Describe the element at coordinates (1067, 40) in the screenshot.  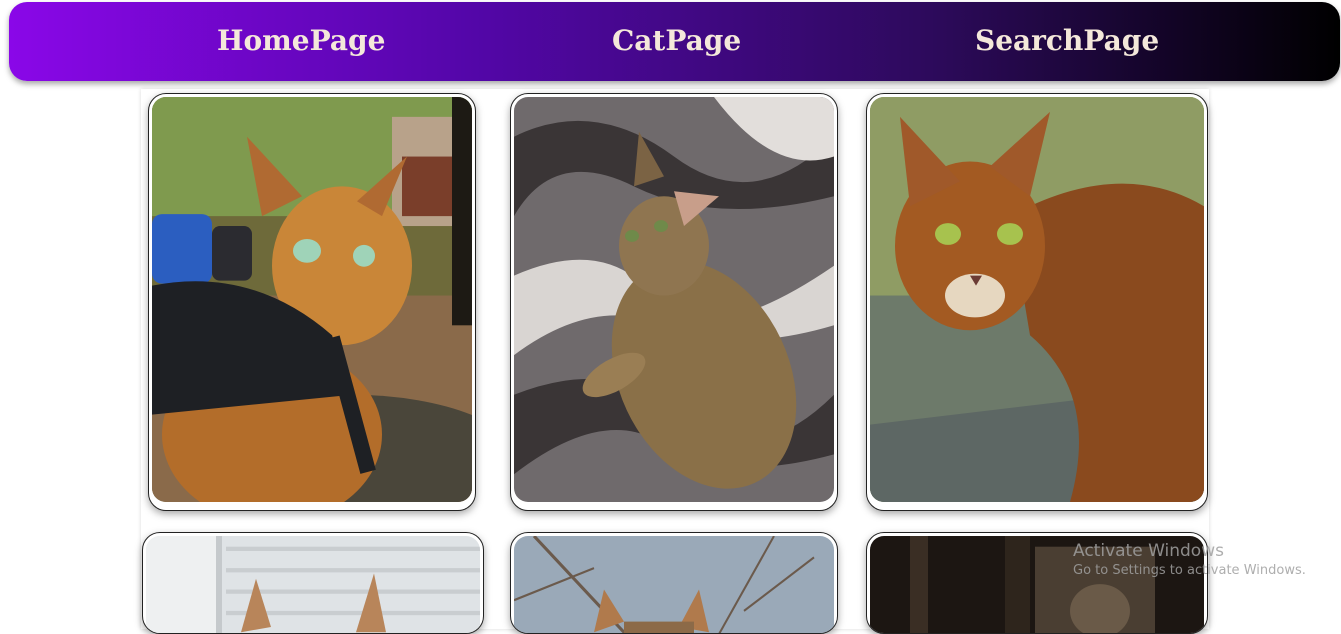
I see `nav-link-searchpage: SearchPage` at that location.